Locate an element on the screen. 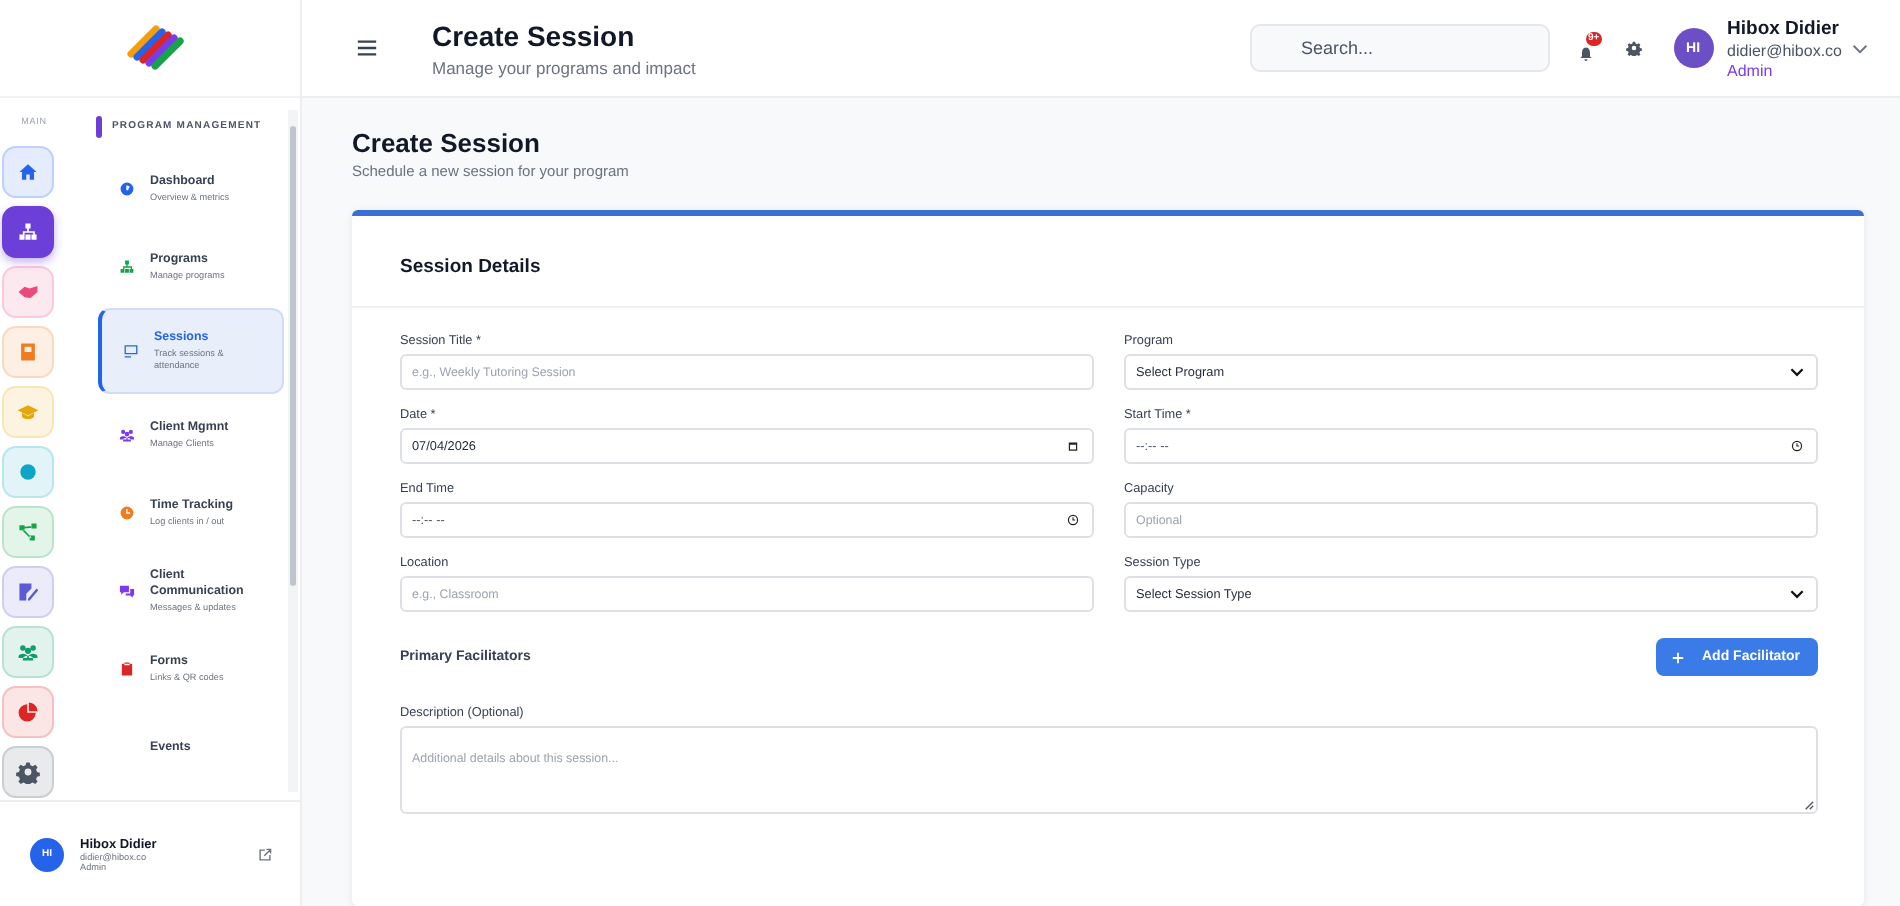 Image resolution: width=1900 pixels, height=906 pixels. home-icon is located at coordinates (28, 172).